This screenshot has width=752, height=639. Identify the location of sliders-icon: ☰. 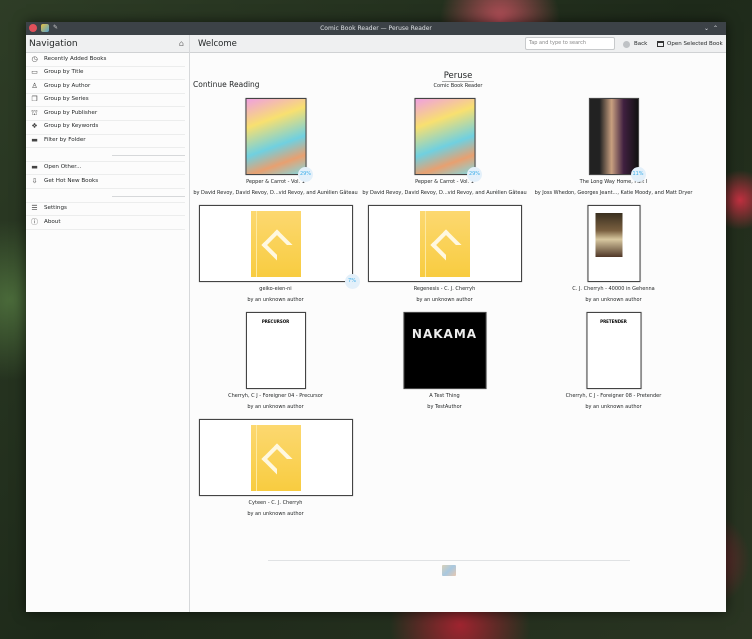
(34, 208).